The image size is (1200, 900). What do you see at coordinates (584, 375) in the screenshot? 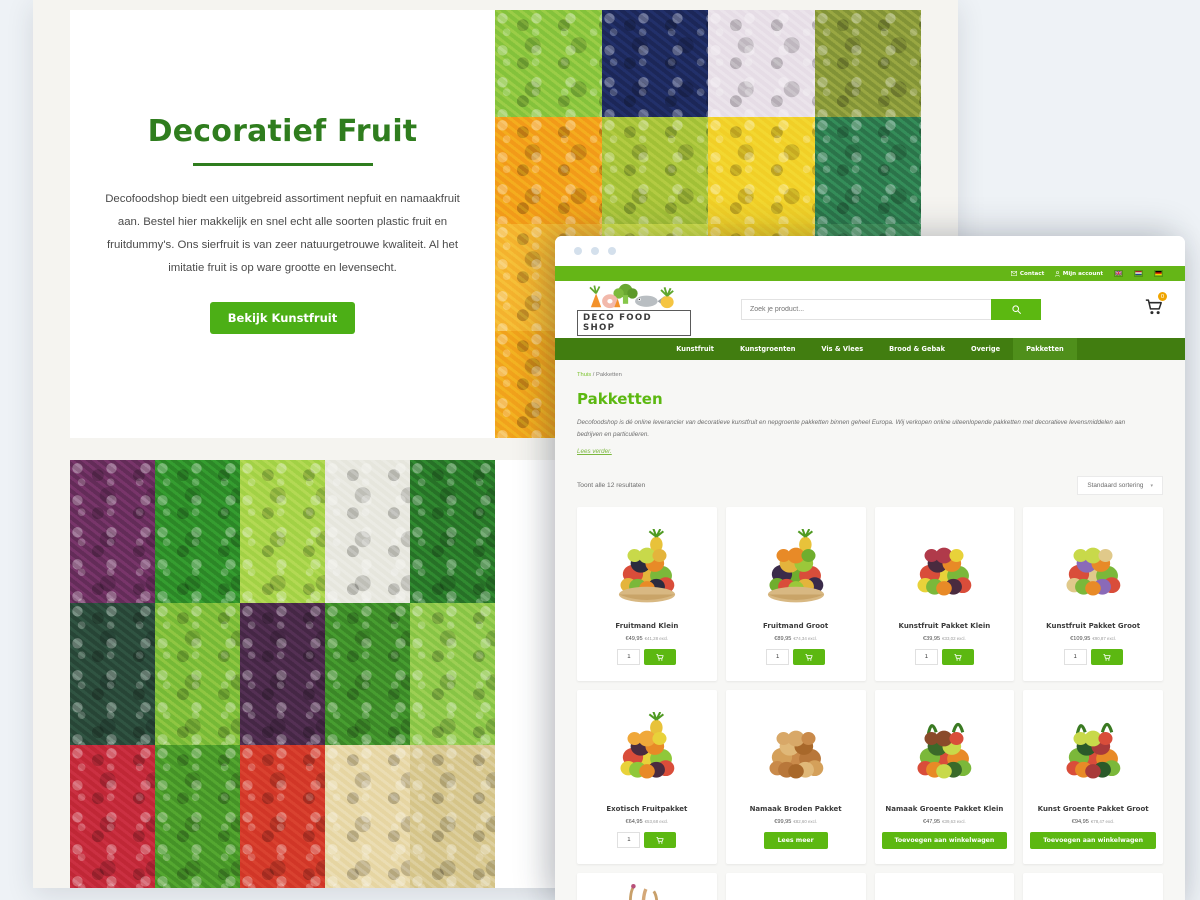
I see `breadcrumb-home: Thuis` at bounding box center [584, 375].